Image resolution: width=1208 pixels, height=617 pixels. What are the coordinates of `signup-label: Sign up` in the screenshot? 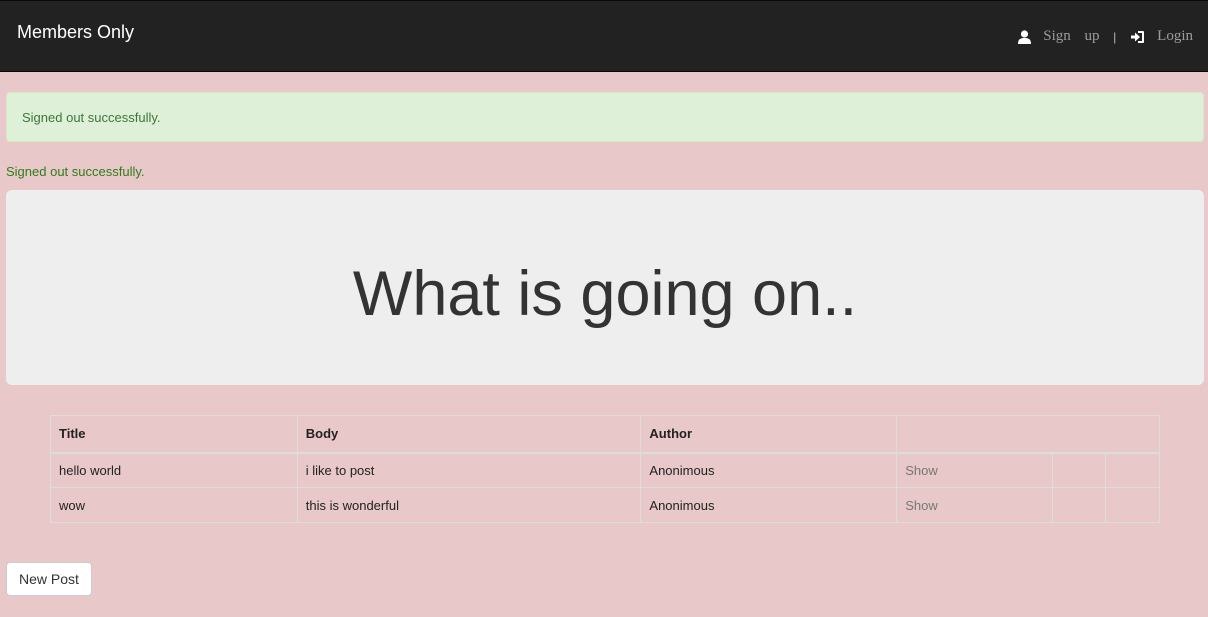 It's located at (1071, 36).